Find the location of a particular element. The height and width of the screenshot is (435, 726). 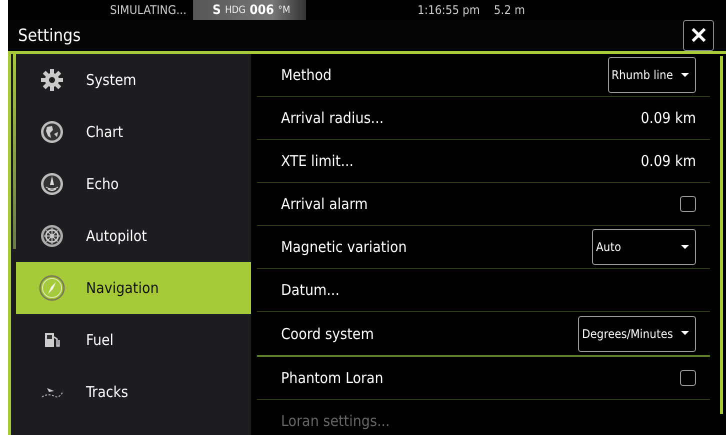

setting-label: Arrival alarm is located at coordinates (324, 204).